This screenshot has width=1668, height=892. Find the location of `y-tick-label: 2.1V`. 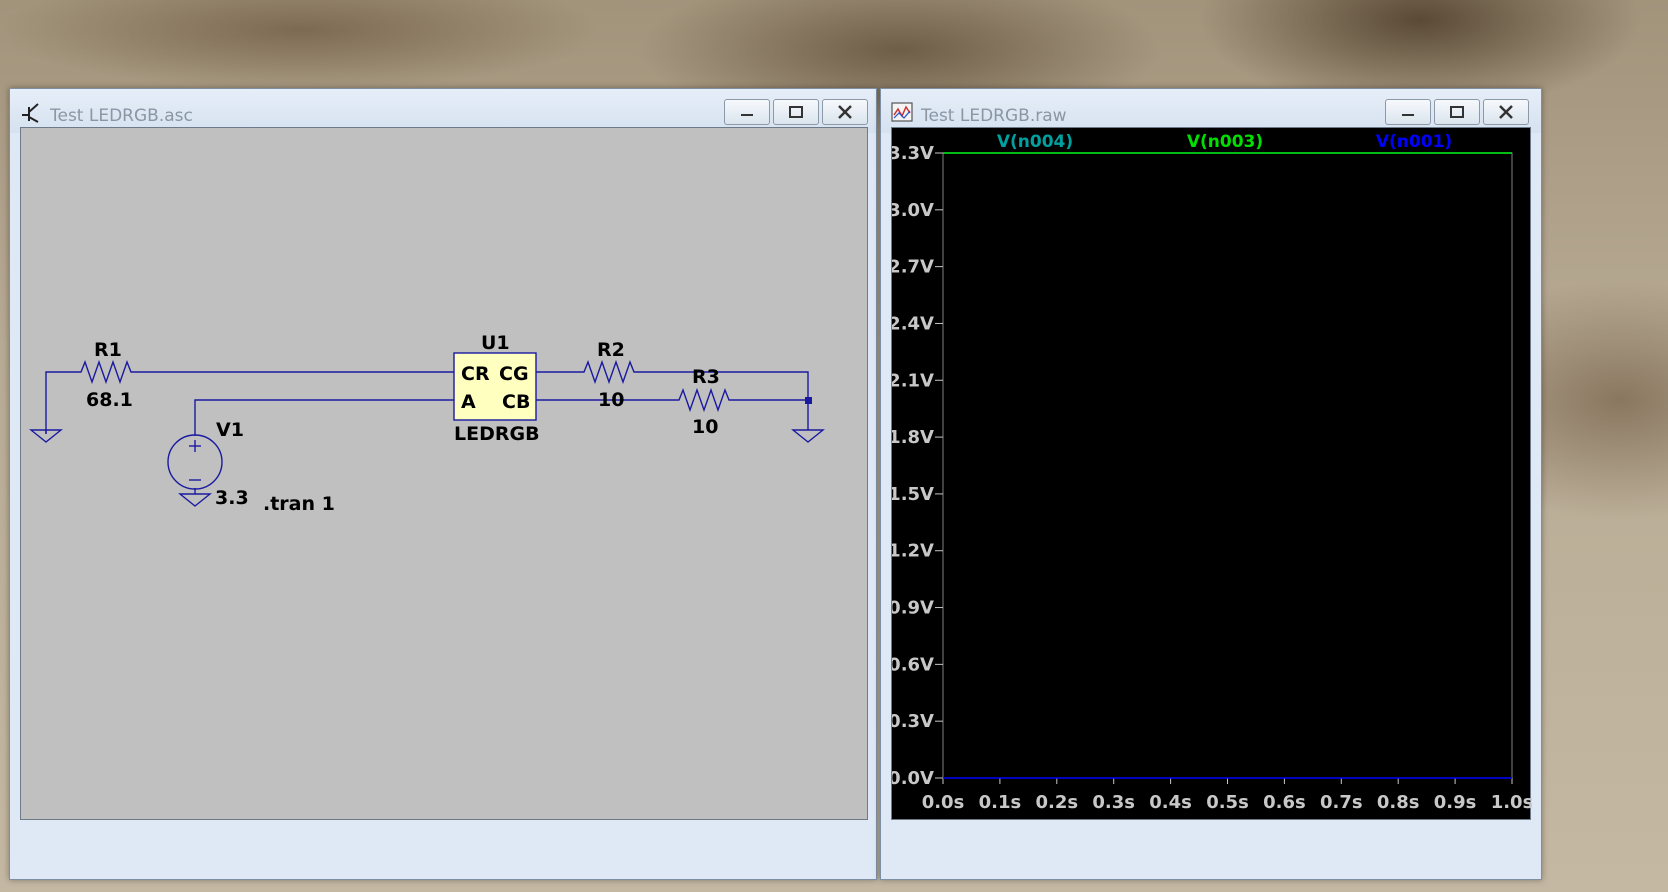

y-tick-label: 2.1V is located at coordinates (913, 380).